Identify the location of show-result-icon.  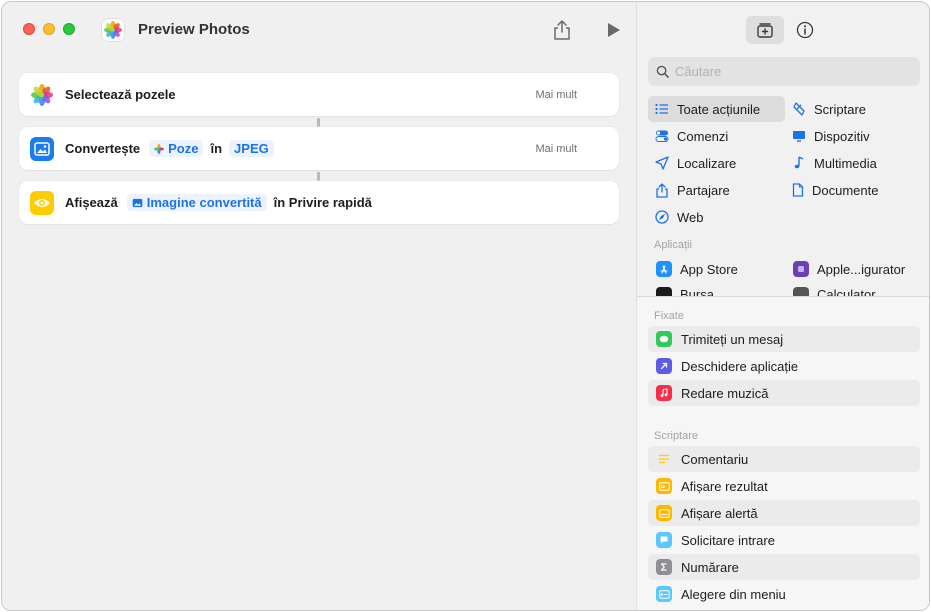
(664, 486).